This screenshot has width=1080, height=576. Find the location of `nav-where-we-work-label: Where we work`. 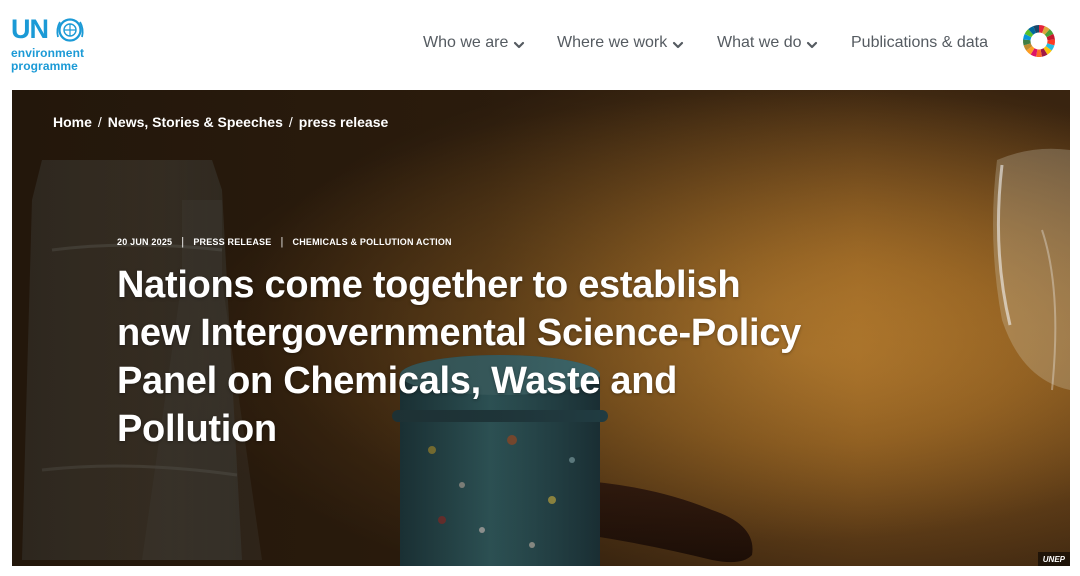

nav-where-we-work-label: Where we work is located at coordinates (612, 42).